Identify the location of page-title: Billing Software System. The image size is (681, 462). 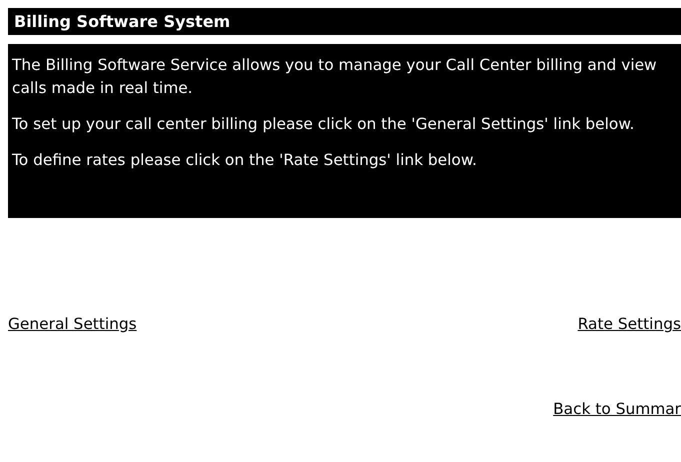
(344, 21).